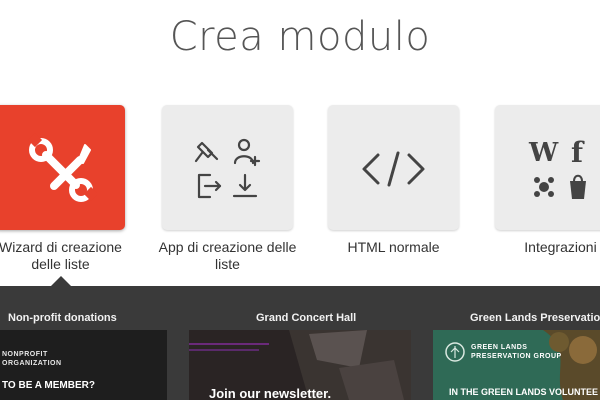 The width and height of the screenshot is (600, 400). I want to click on app-option-label: App di creazione delle liste, so click(227, 255).